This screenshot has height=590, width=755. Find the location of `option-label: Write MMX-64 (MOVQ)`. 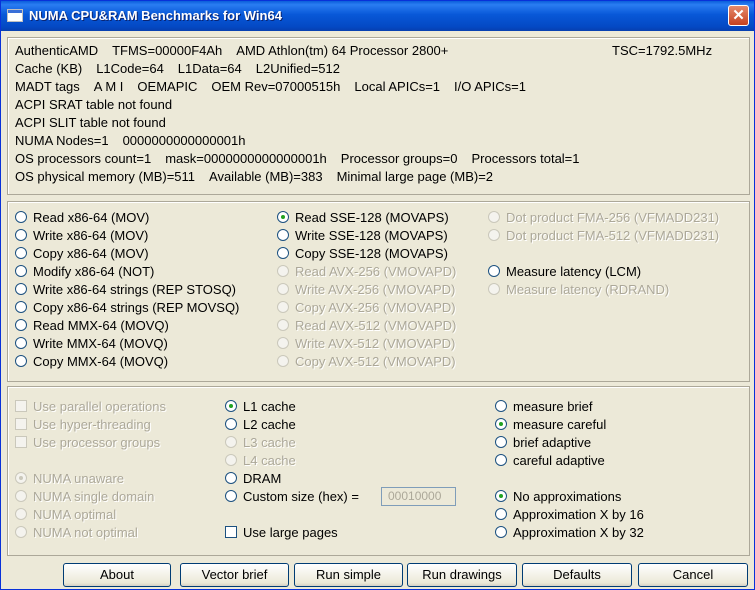

option-label: Write MMX-64 (MOVQ) is located at coordinates (100, 343).